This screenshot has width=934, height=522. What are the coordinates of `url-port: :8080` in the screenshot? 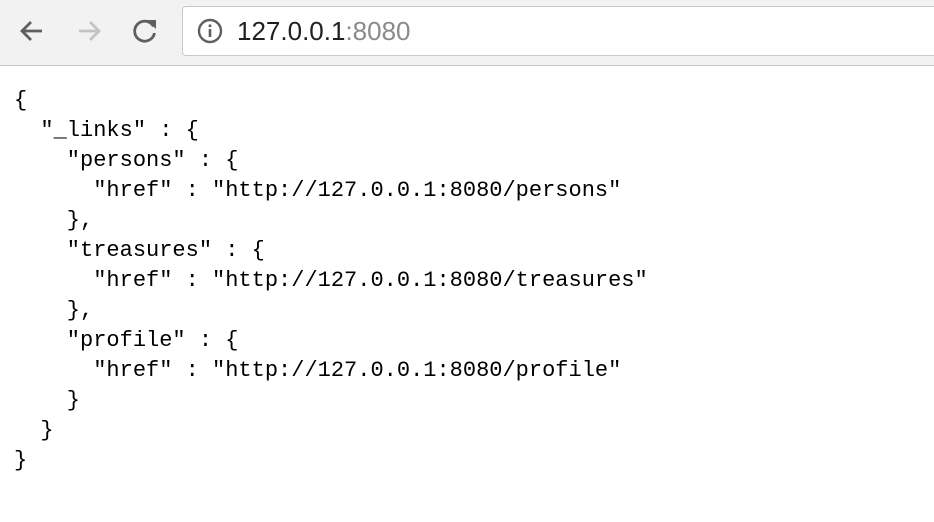 It's located at (378, 31).